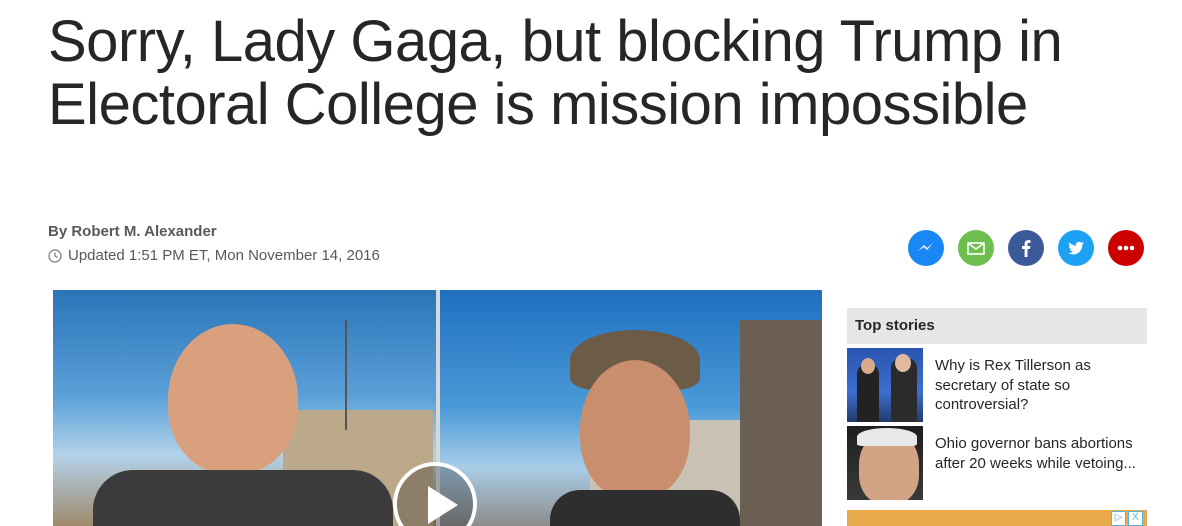 This screenshot has width=1182, height=526. I want to click on video-guest-head, so click(635, 430).